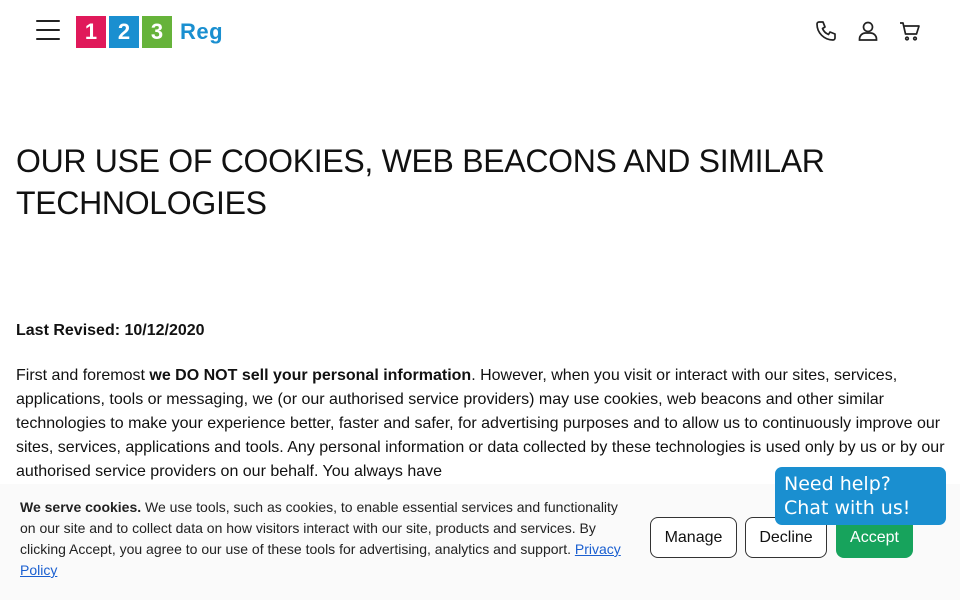 The image size is (960, 600). Describe the element at coordinates (202, 31) in the screenshot. I see `logo-text: Reg` at that location.